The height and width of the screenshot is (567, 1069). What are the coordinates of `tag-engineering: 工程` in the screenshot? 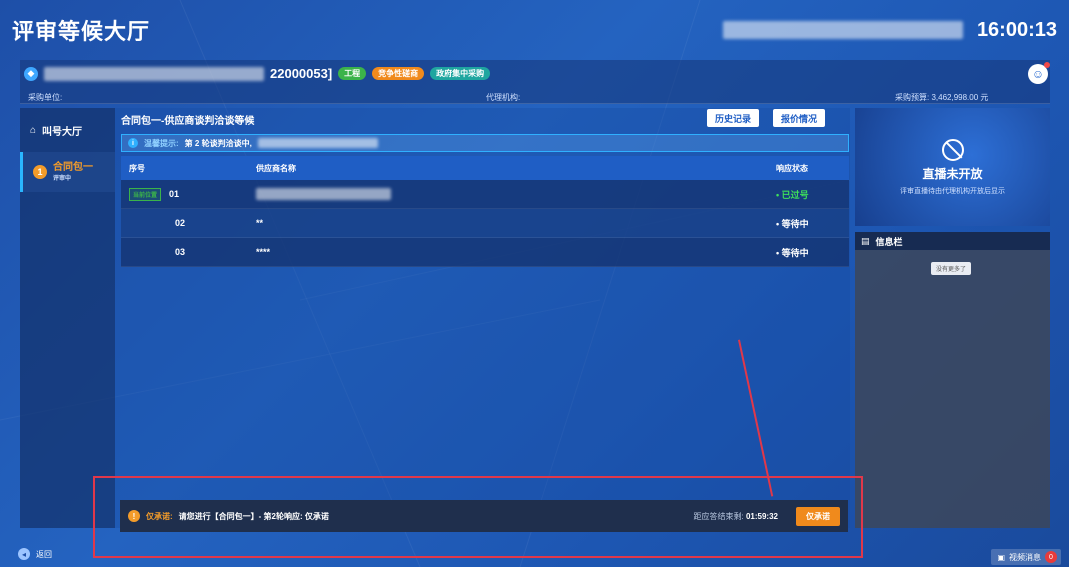 It's located at (352, 73).